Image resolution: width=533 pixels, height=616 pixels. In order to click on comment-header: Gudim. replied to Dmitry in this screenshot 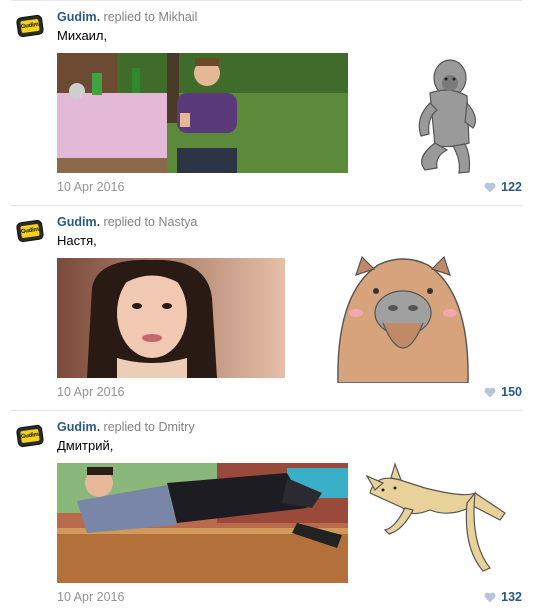, I will do `click(126, 427)`.